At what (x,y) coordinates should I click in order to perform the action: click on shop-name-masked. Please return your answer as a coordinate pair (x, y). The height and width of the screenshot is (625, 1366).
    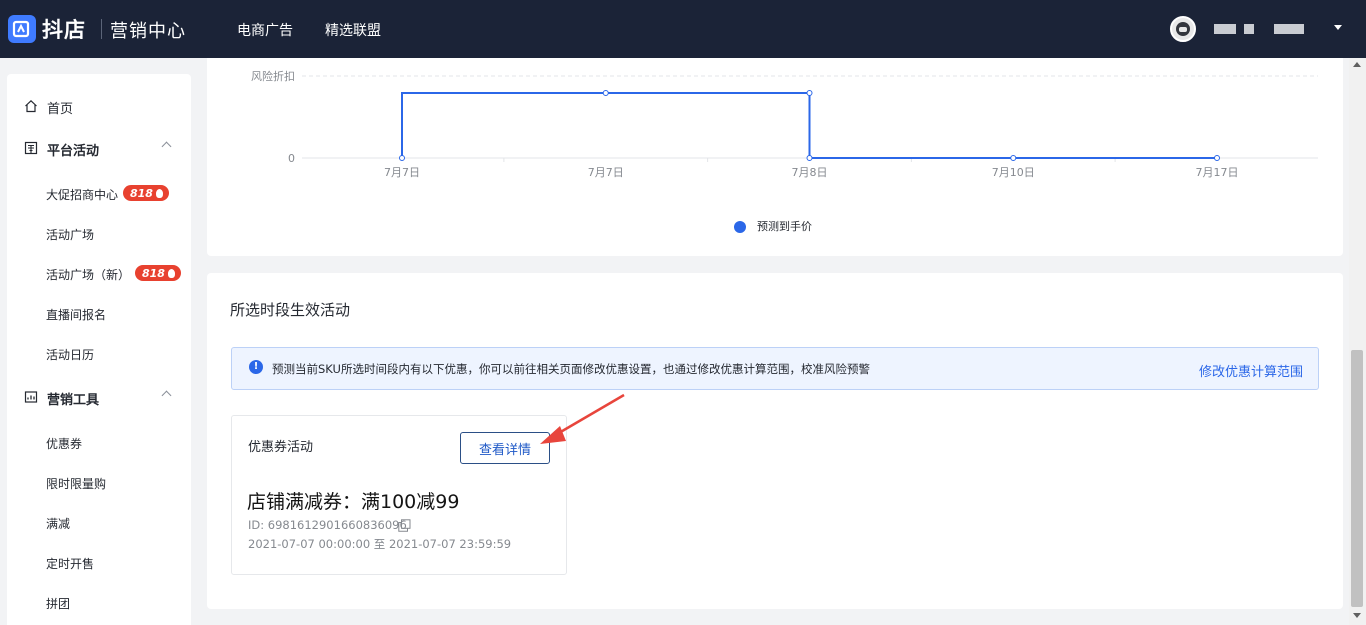
    Looking at the image, I should click on (1289, 29).